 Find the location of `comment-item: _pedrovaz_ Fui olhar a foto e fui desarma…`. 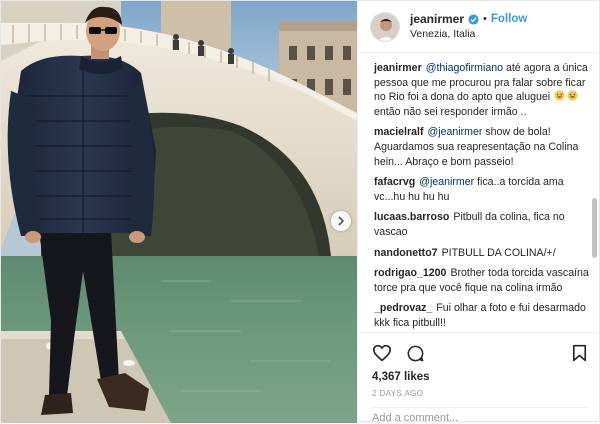

comment-item: _pedrovaz_ Fui olhar a foto e fui desarma… is located at coordinates (481, 315).